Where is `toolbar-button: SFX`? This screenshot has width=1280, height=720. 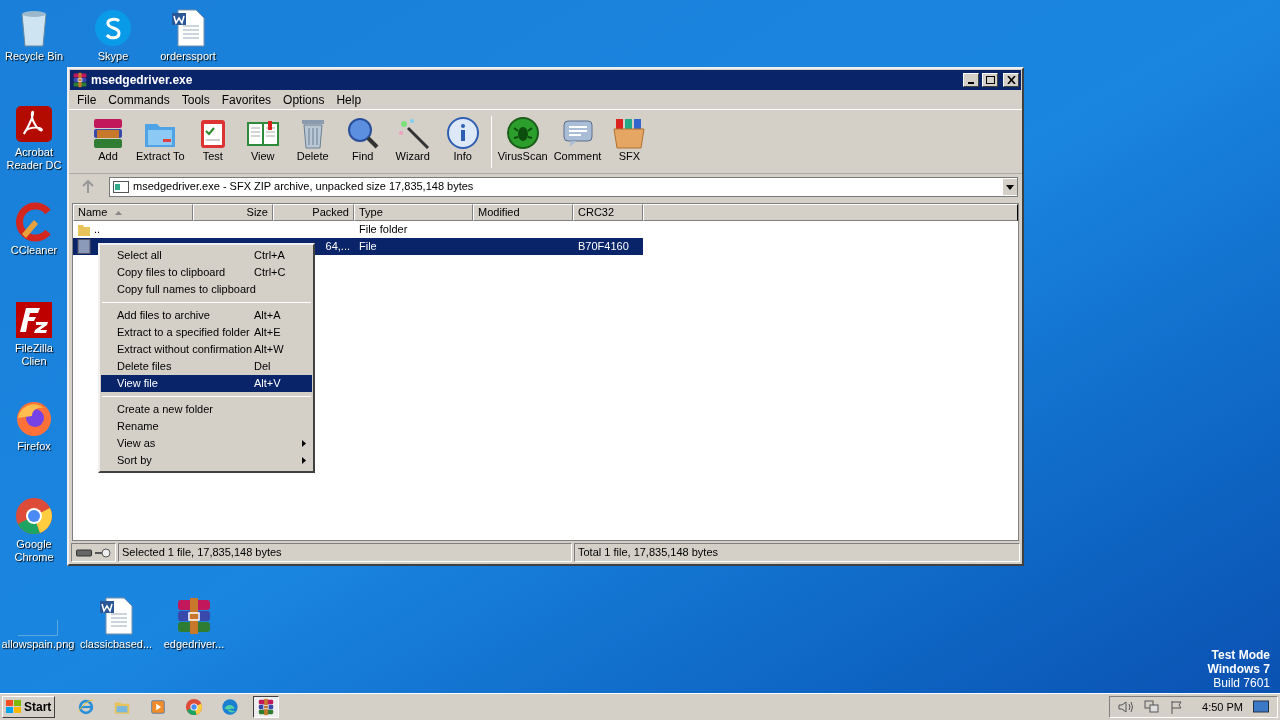 toolbar-button: SFX is located at coordinates (629, 139).